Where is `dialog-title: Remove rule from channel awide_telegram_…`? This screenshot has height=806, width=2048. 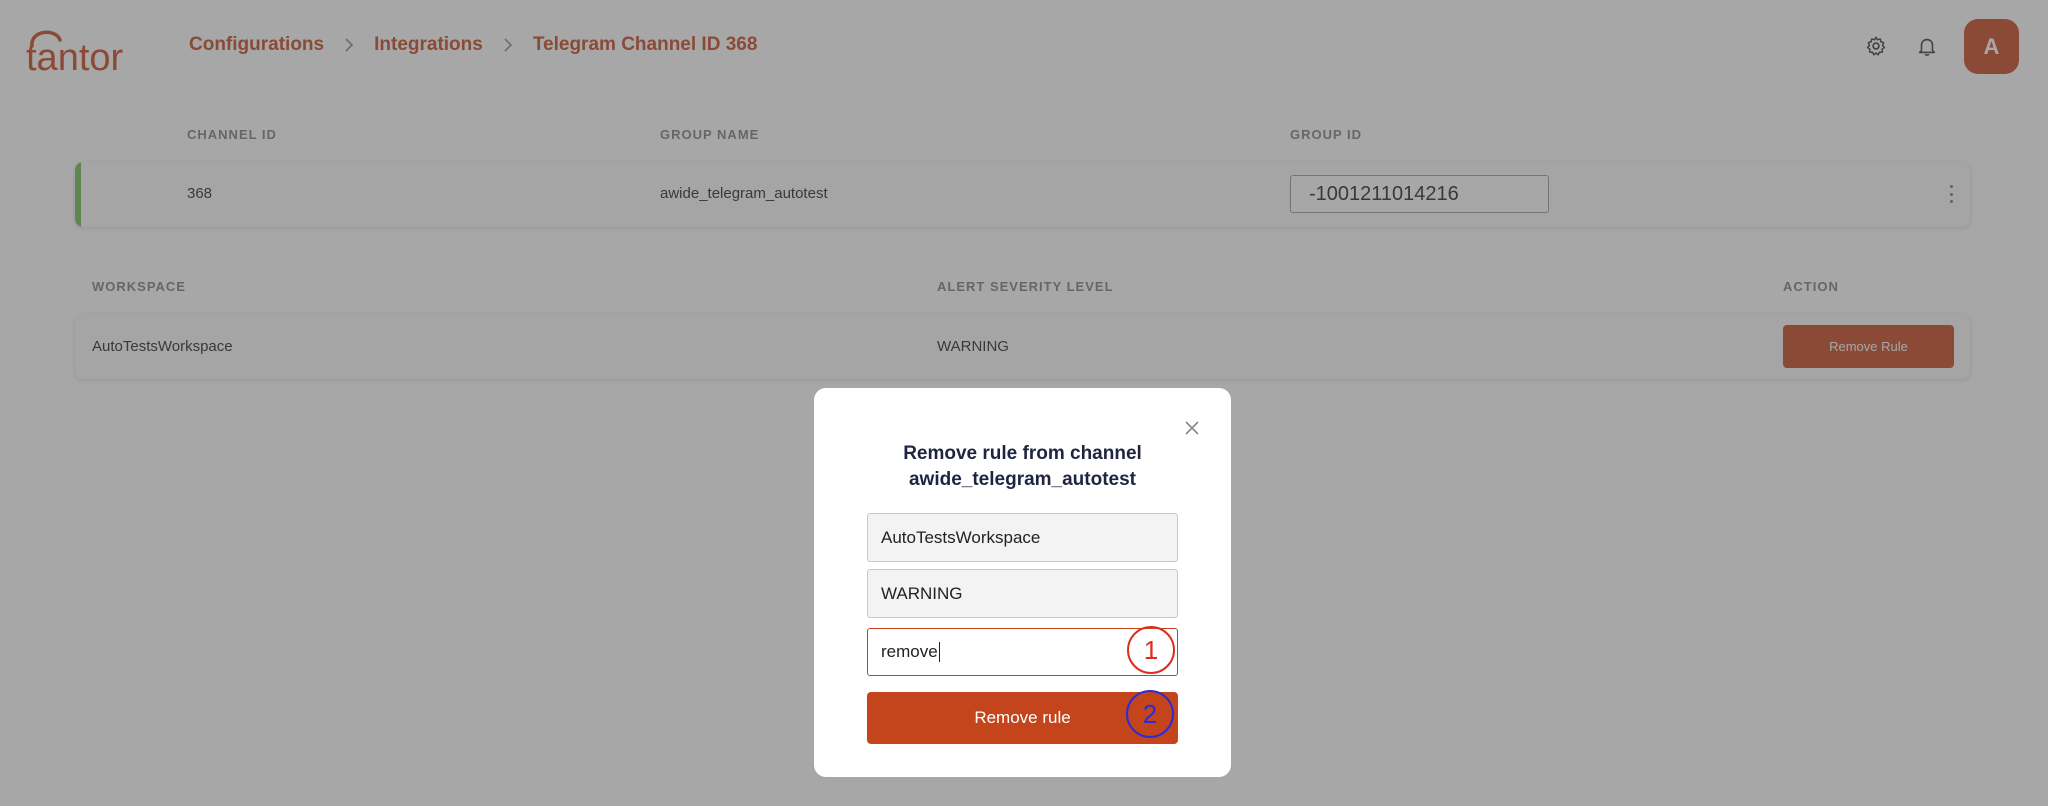 dialog-title: Remove rule from channel awide_telegram_… is located at coordinates (1022, 467).